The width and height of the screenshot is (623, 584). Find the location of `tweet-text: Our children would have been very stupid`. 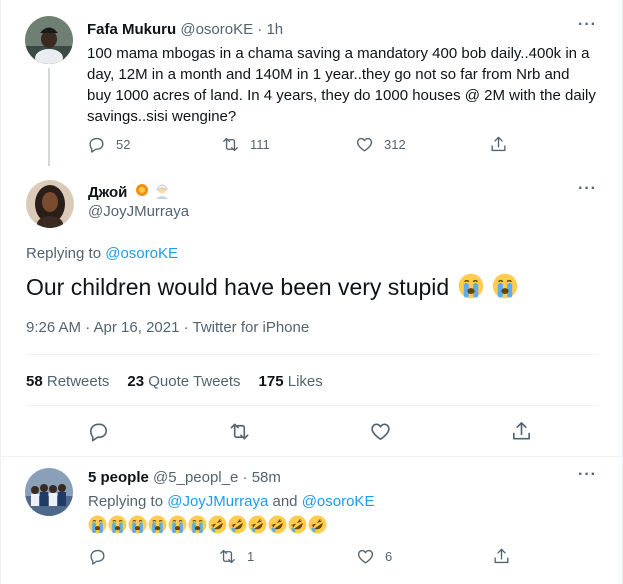

tweet-text: Our children would have been very stupid is located at coordinates (272, 287).